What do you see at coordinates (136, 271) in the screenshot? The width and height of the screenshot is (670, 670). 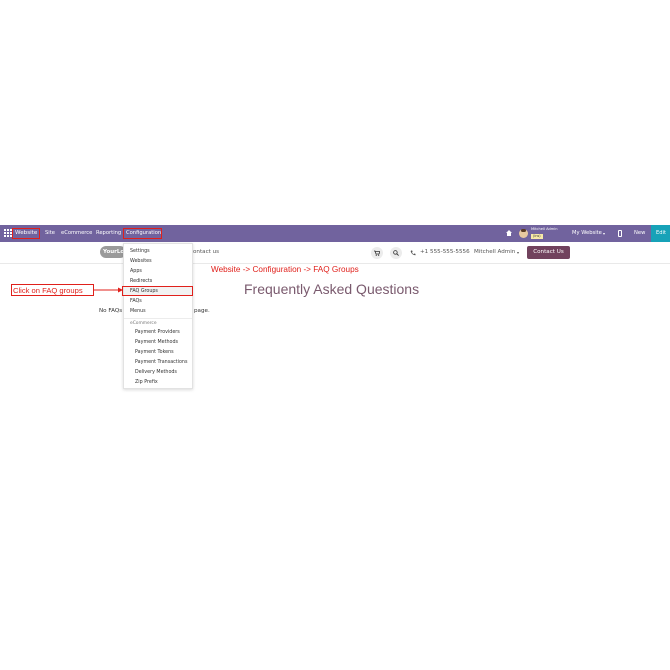 I see `menu-item-apps: Apps` at bounding box center [136, 271].